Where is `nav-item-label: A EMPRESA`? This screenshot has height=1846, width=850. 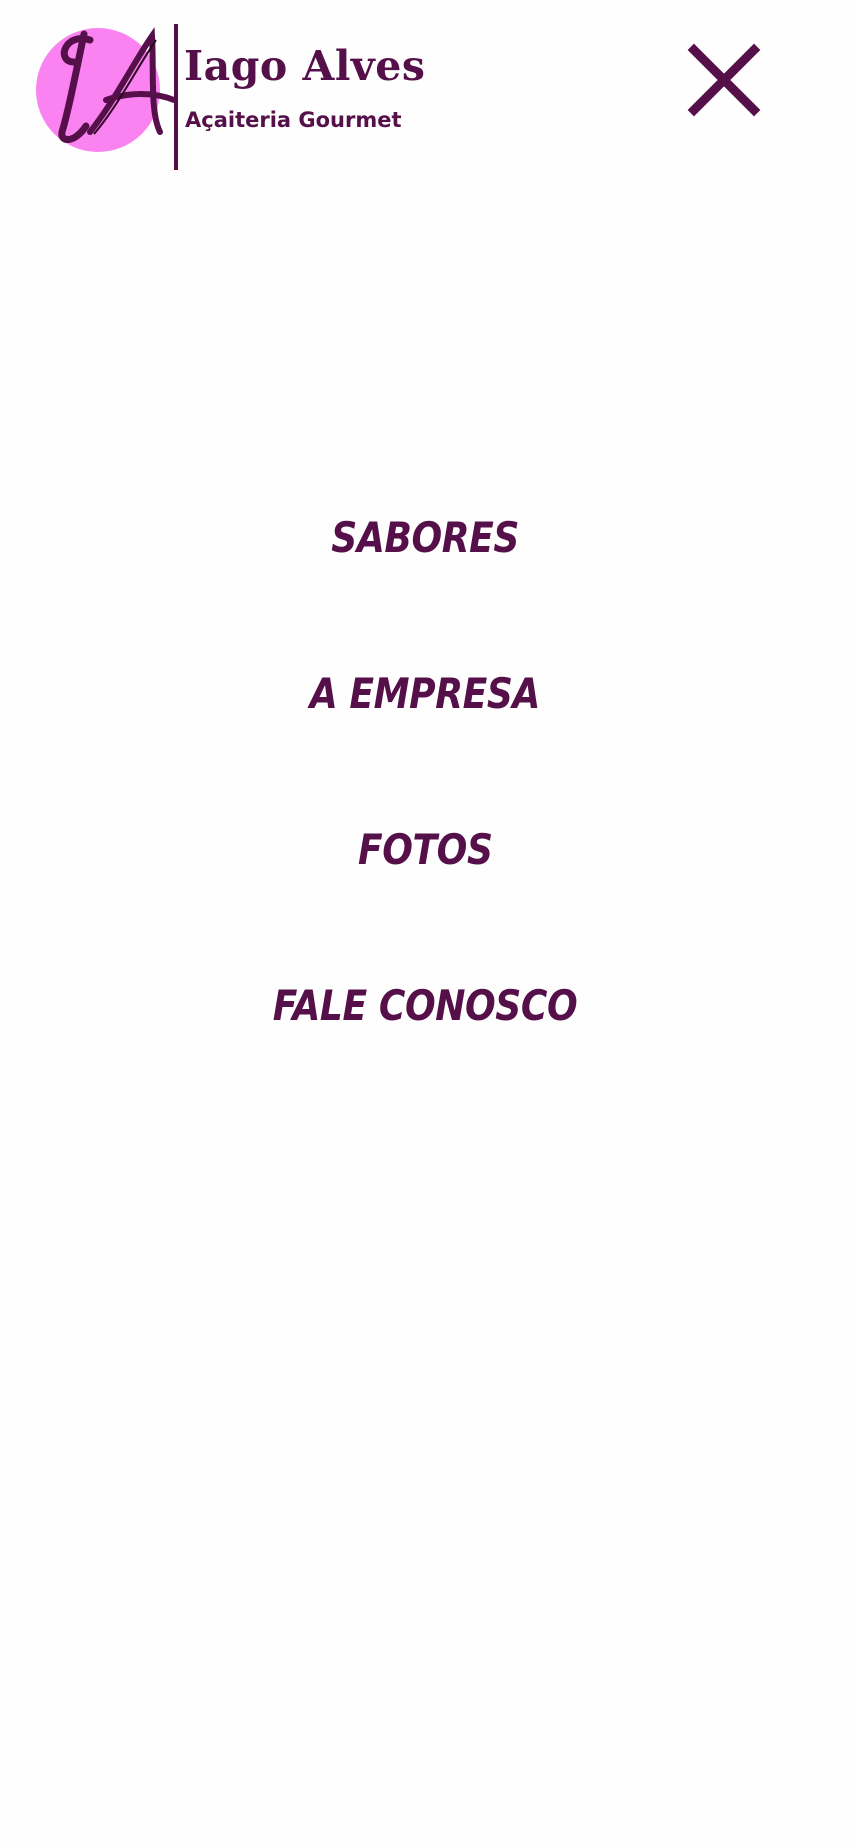 nav-item-label: A EMPRESA is located at coordinates (425, 693).